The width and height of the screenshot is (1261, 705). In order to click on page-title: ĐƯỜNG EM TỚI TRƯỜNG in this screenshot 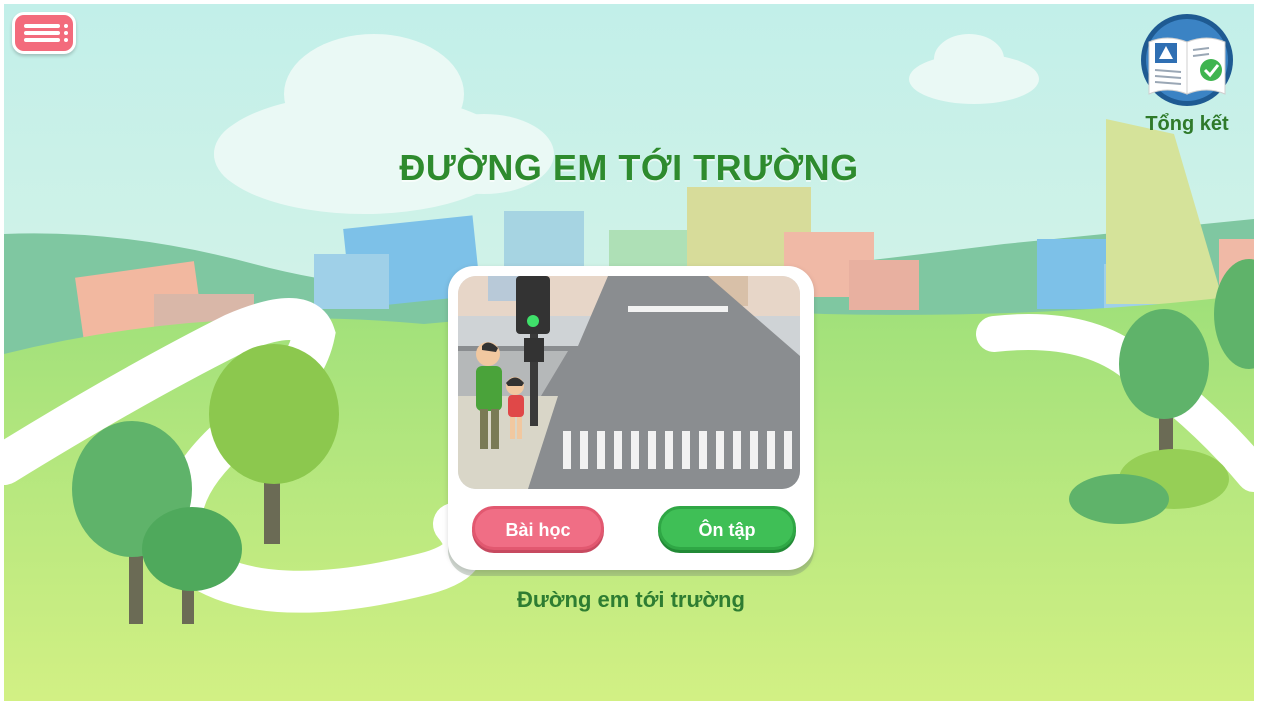, I will do `click(629, 167)`.